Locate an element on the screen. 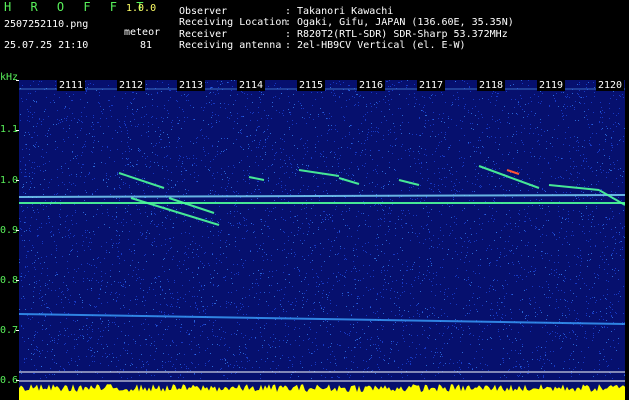 The image size is (629, 400). minute-label: 2120 is located at coordinates (610, 85).